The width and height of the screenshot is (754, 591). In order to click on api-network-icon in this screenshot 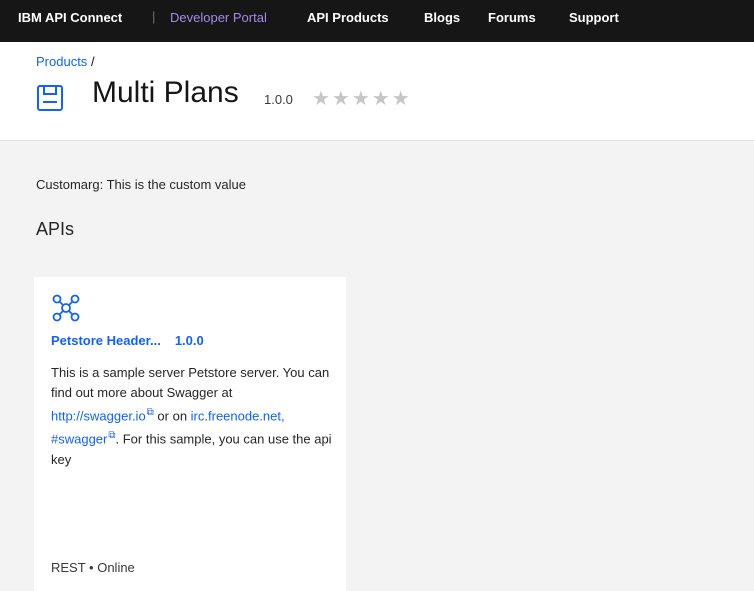, I will do `click(66, 308)`.